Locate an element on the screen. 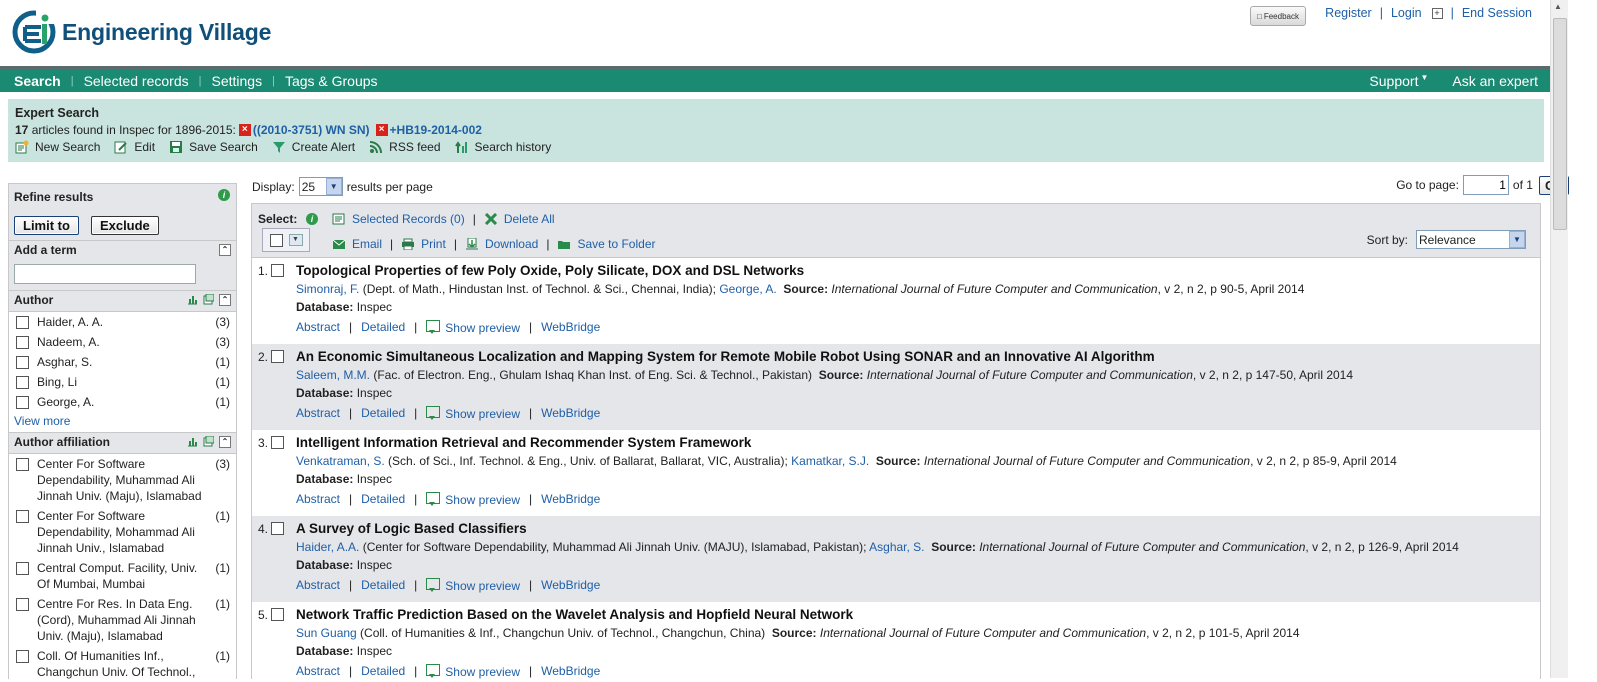 This screenshot has width=1597, height=682. nav-ask-expert: Ask an expert is located at coordinates (1495, 81).